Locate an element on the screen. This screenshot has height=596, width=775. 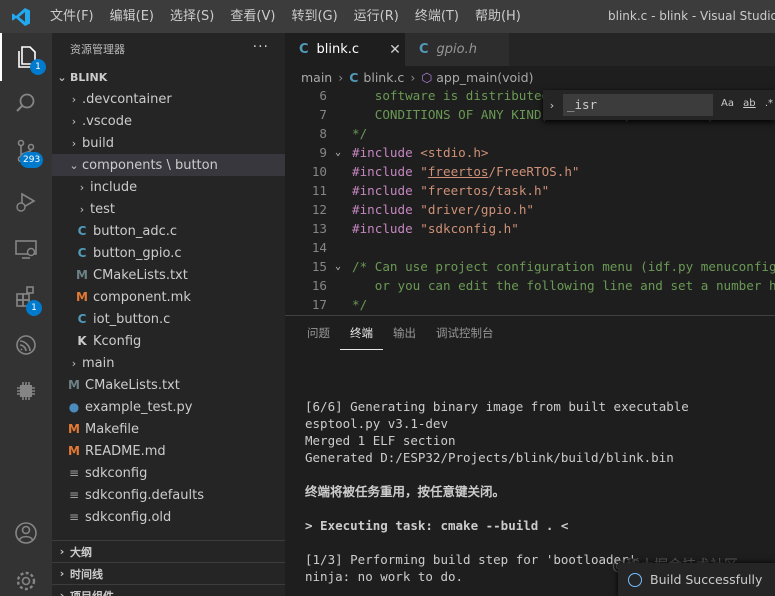
tab-blink-c: C blink.c ✕ is located at coordinates (345, 49).